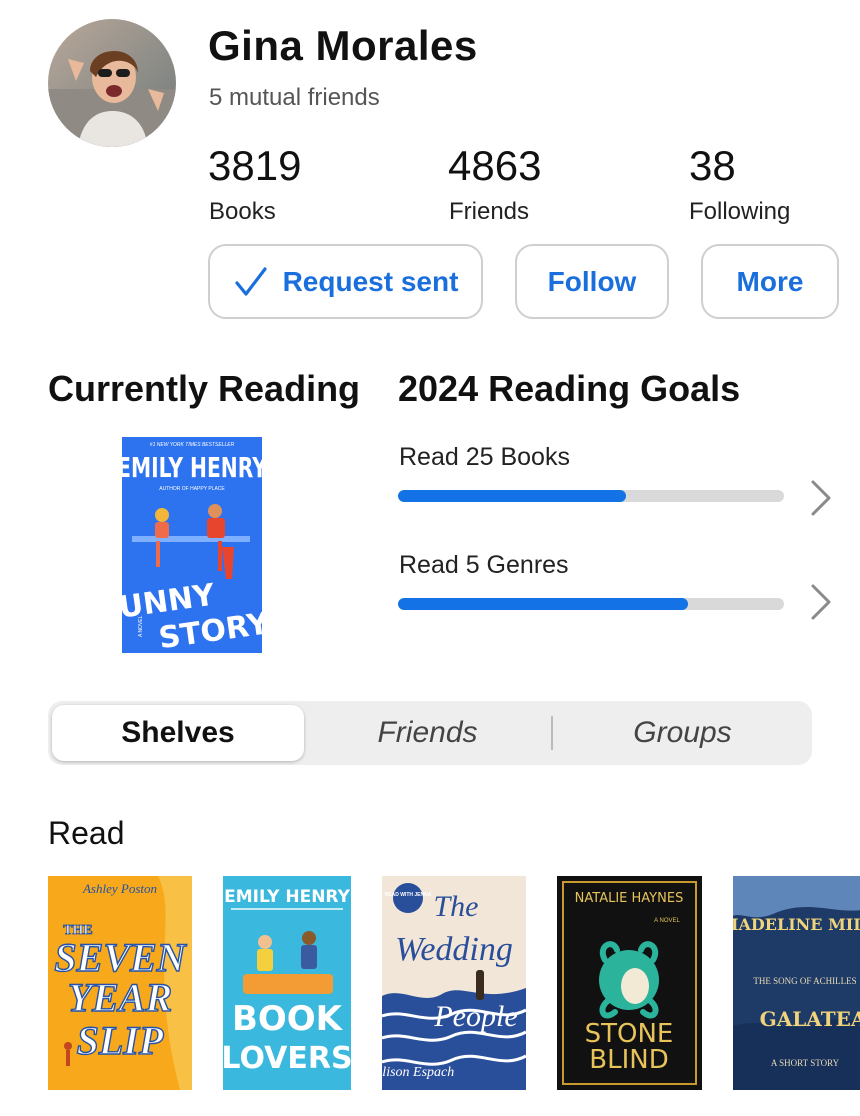 This screenshot has width=860, height=1116. I want to click on cover-side-text: A NOVEL, so click(141, 626).